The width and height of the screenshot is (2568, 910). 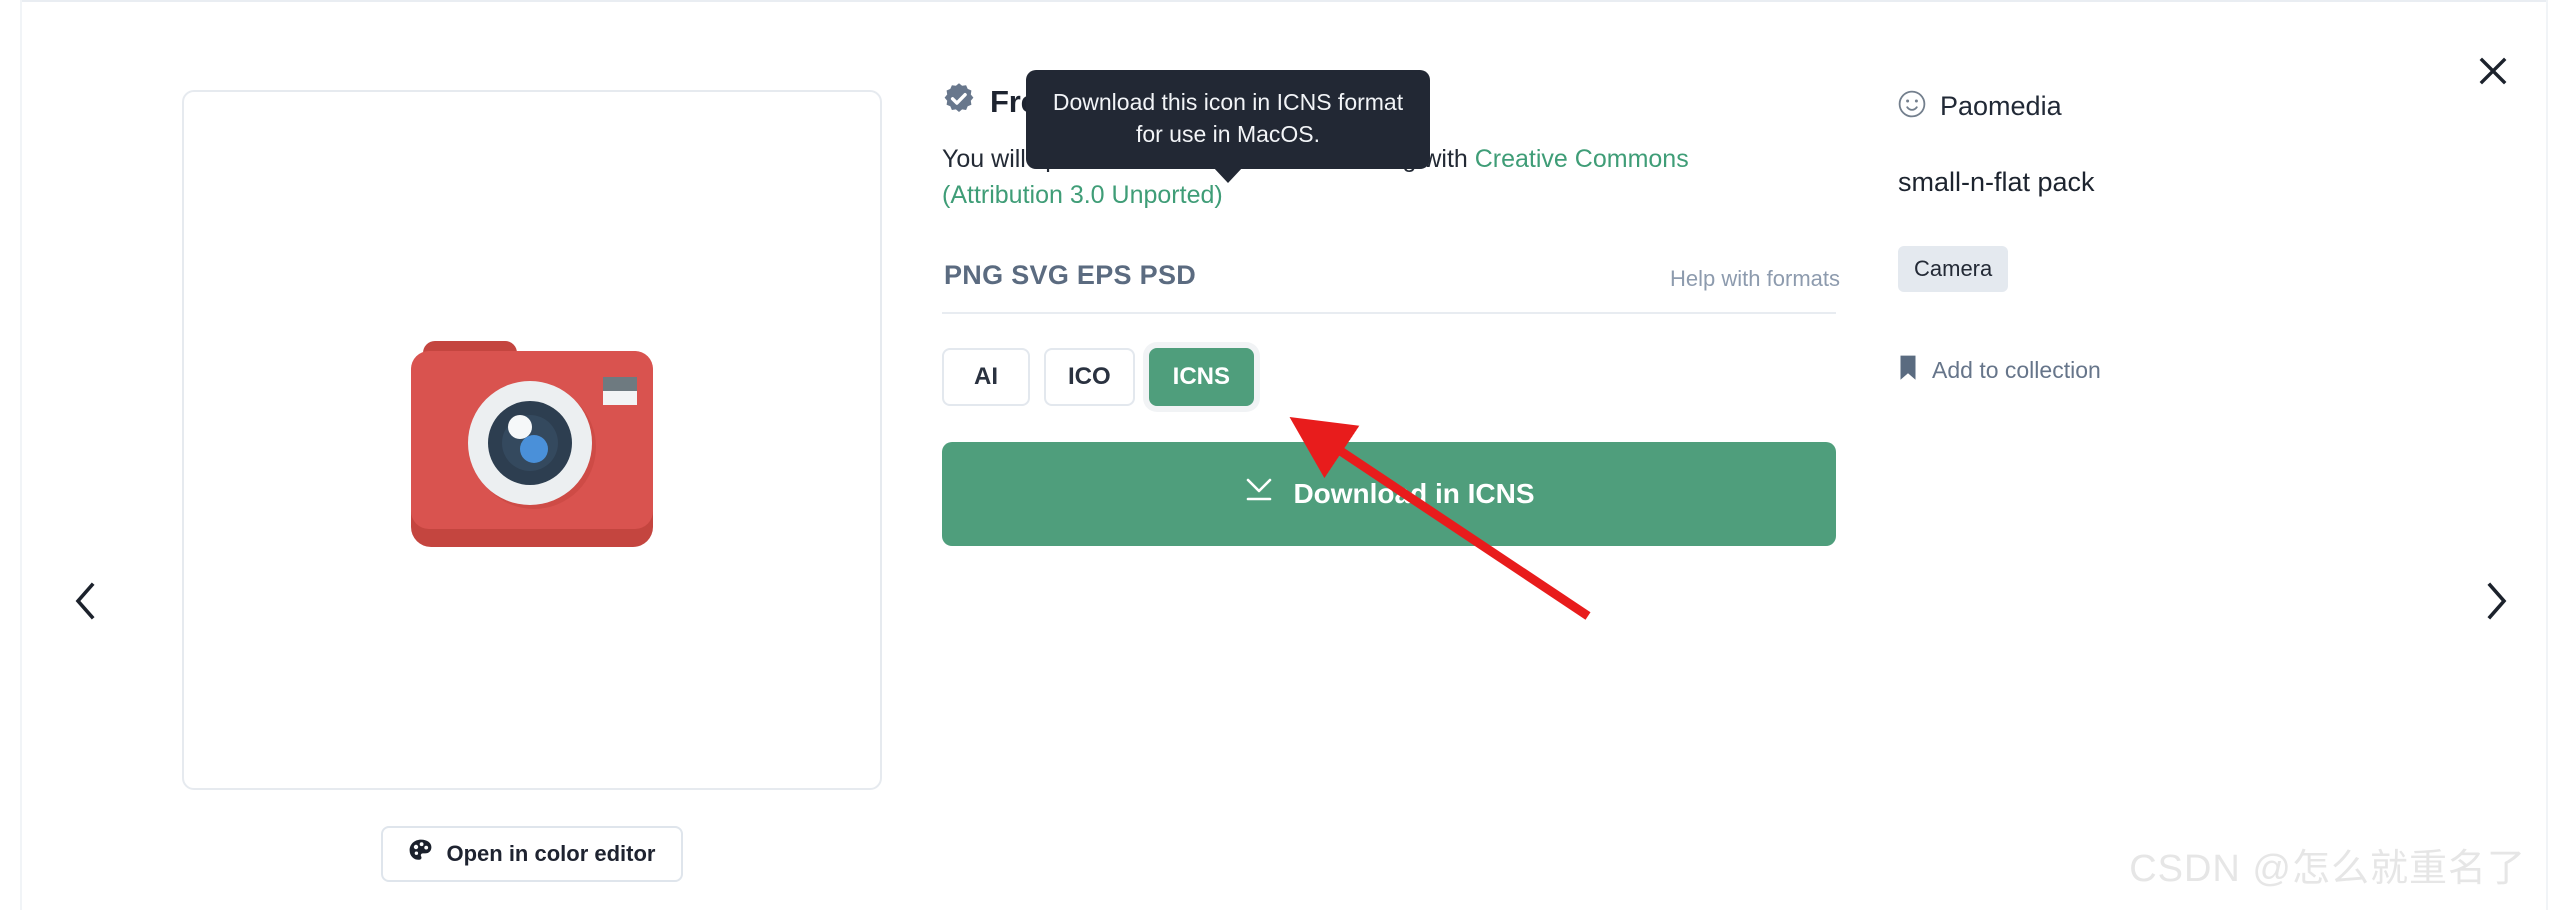 What do you see at coordinates (986, 376) in the screenshot?
I see `format-button-ai: AI` at bounding box center [986, 376].